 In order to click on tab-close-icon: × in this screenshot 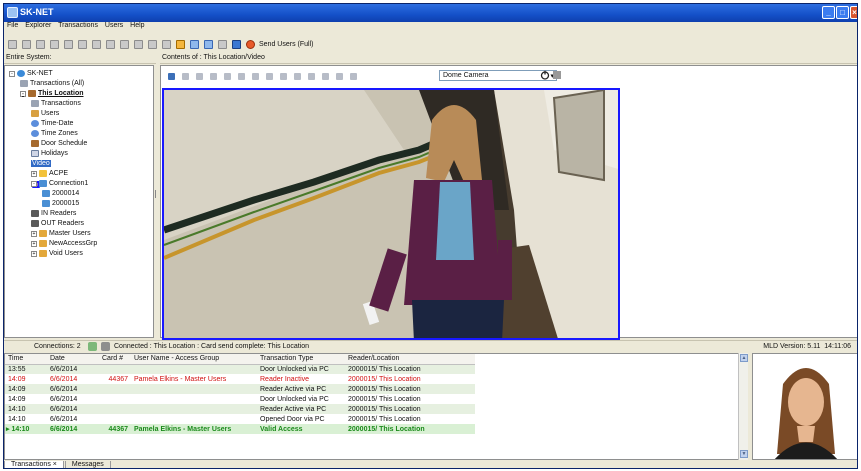, I will do `click(55, 464)`.